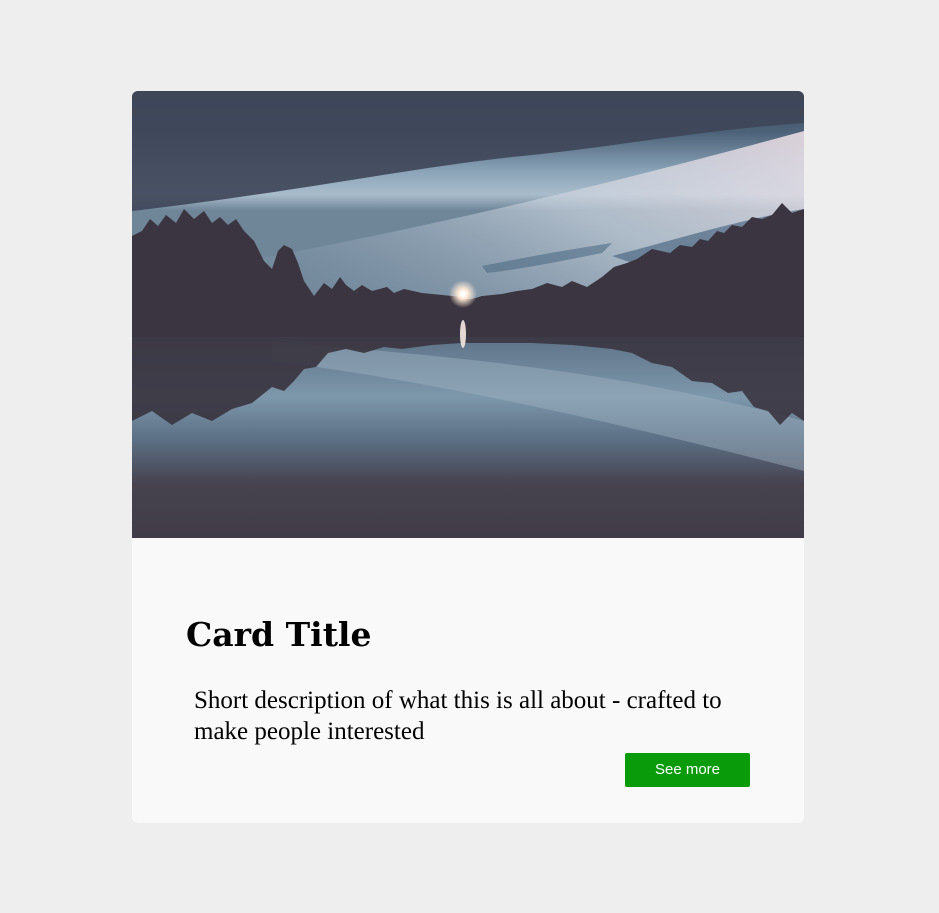 The width and height of the screenshot is (939, 913). What do you see at coordinates (687, 770) in the screenshot?
I see `see-more-button: See more` at bounding box center [687, 770].